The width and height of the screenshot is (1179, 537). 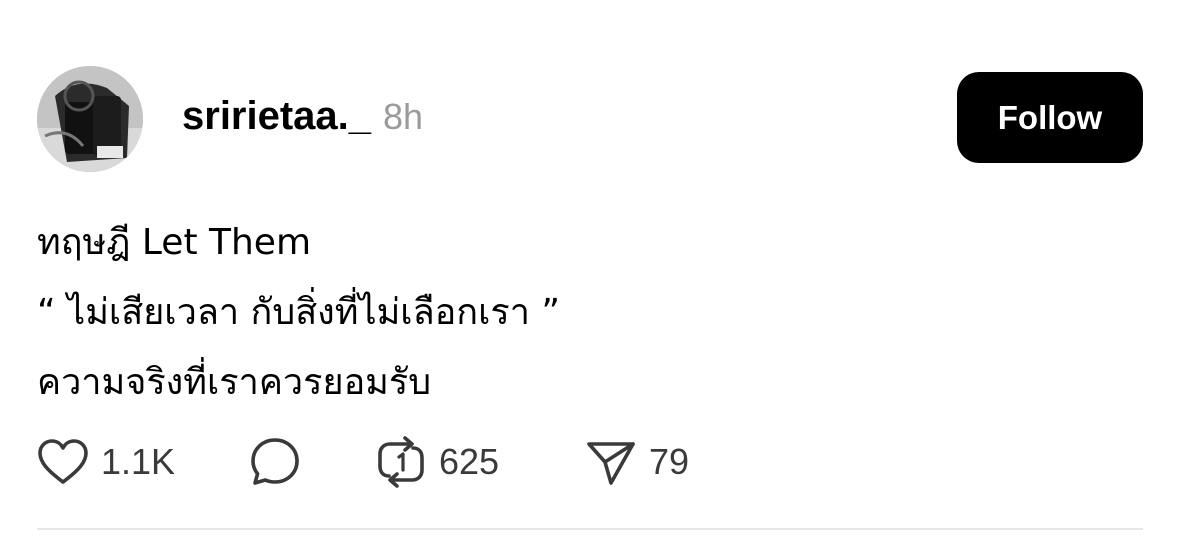 I want to click on repost-button: 625, so click(x=437, y=462).